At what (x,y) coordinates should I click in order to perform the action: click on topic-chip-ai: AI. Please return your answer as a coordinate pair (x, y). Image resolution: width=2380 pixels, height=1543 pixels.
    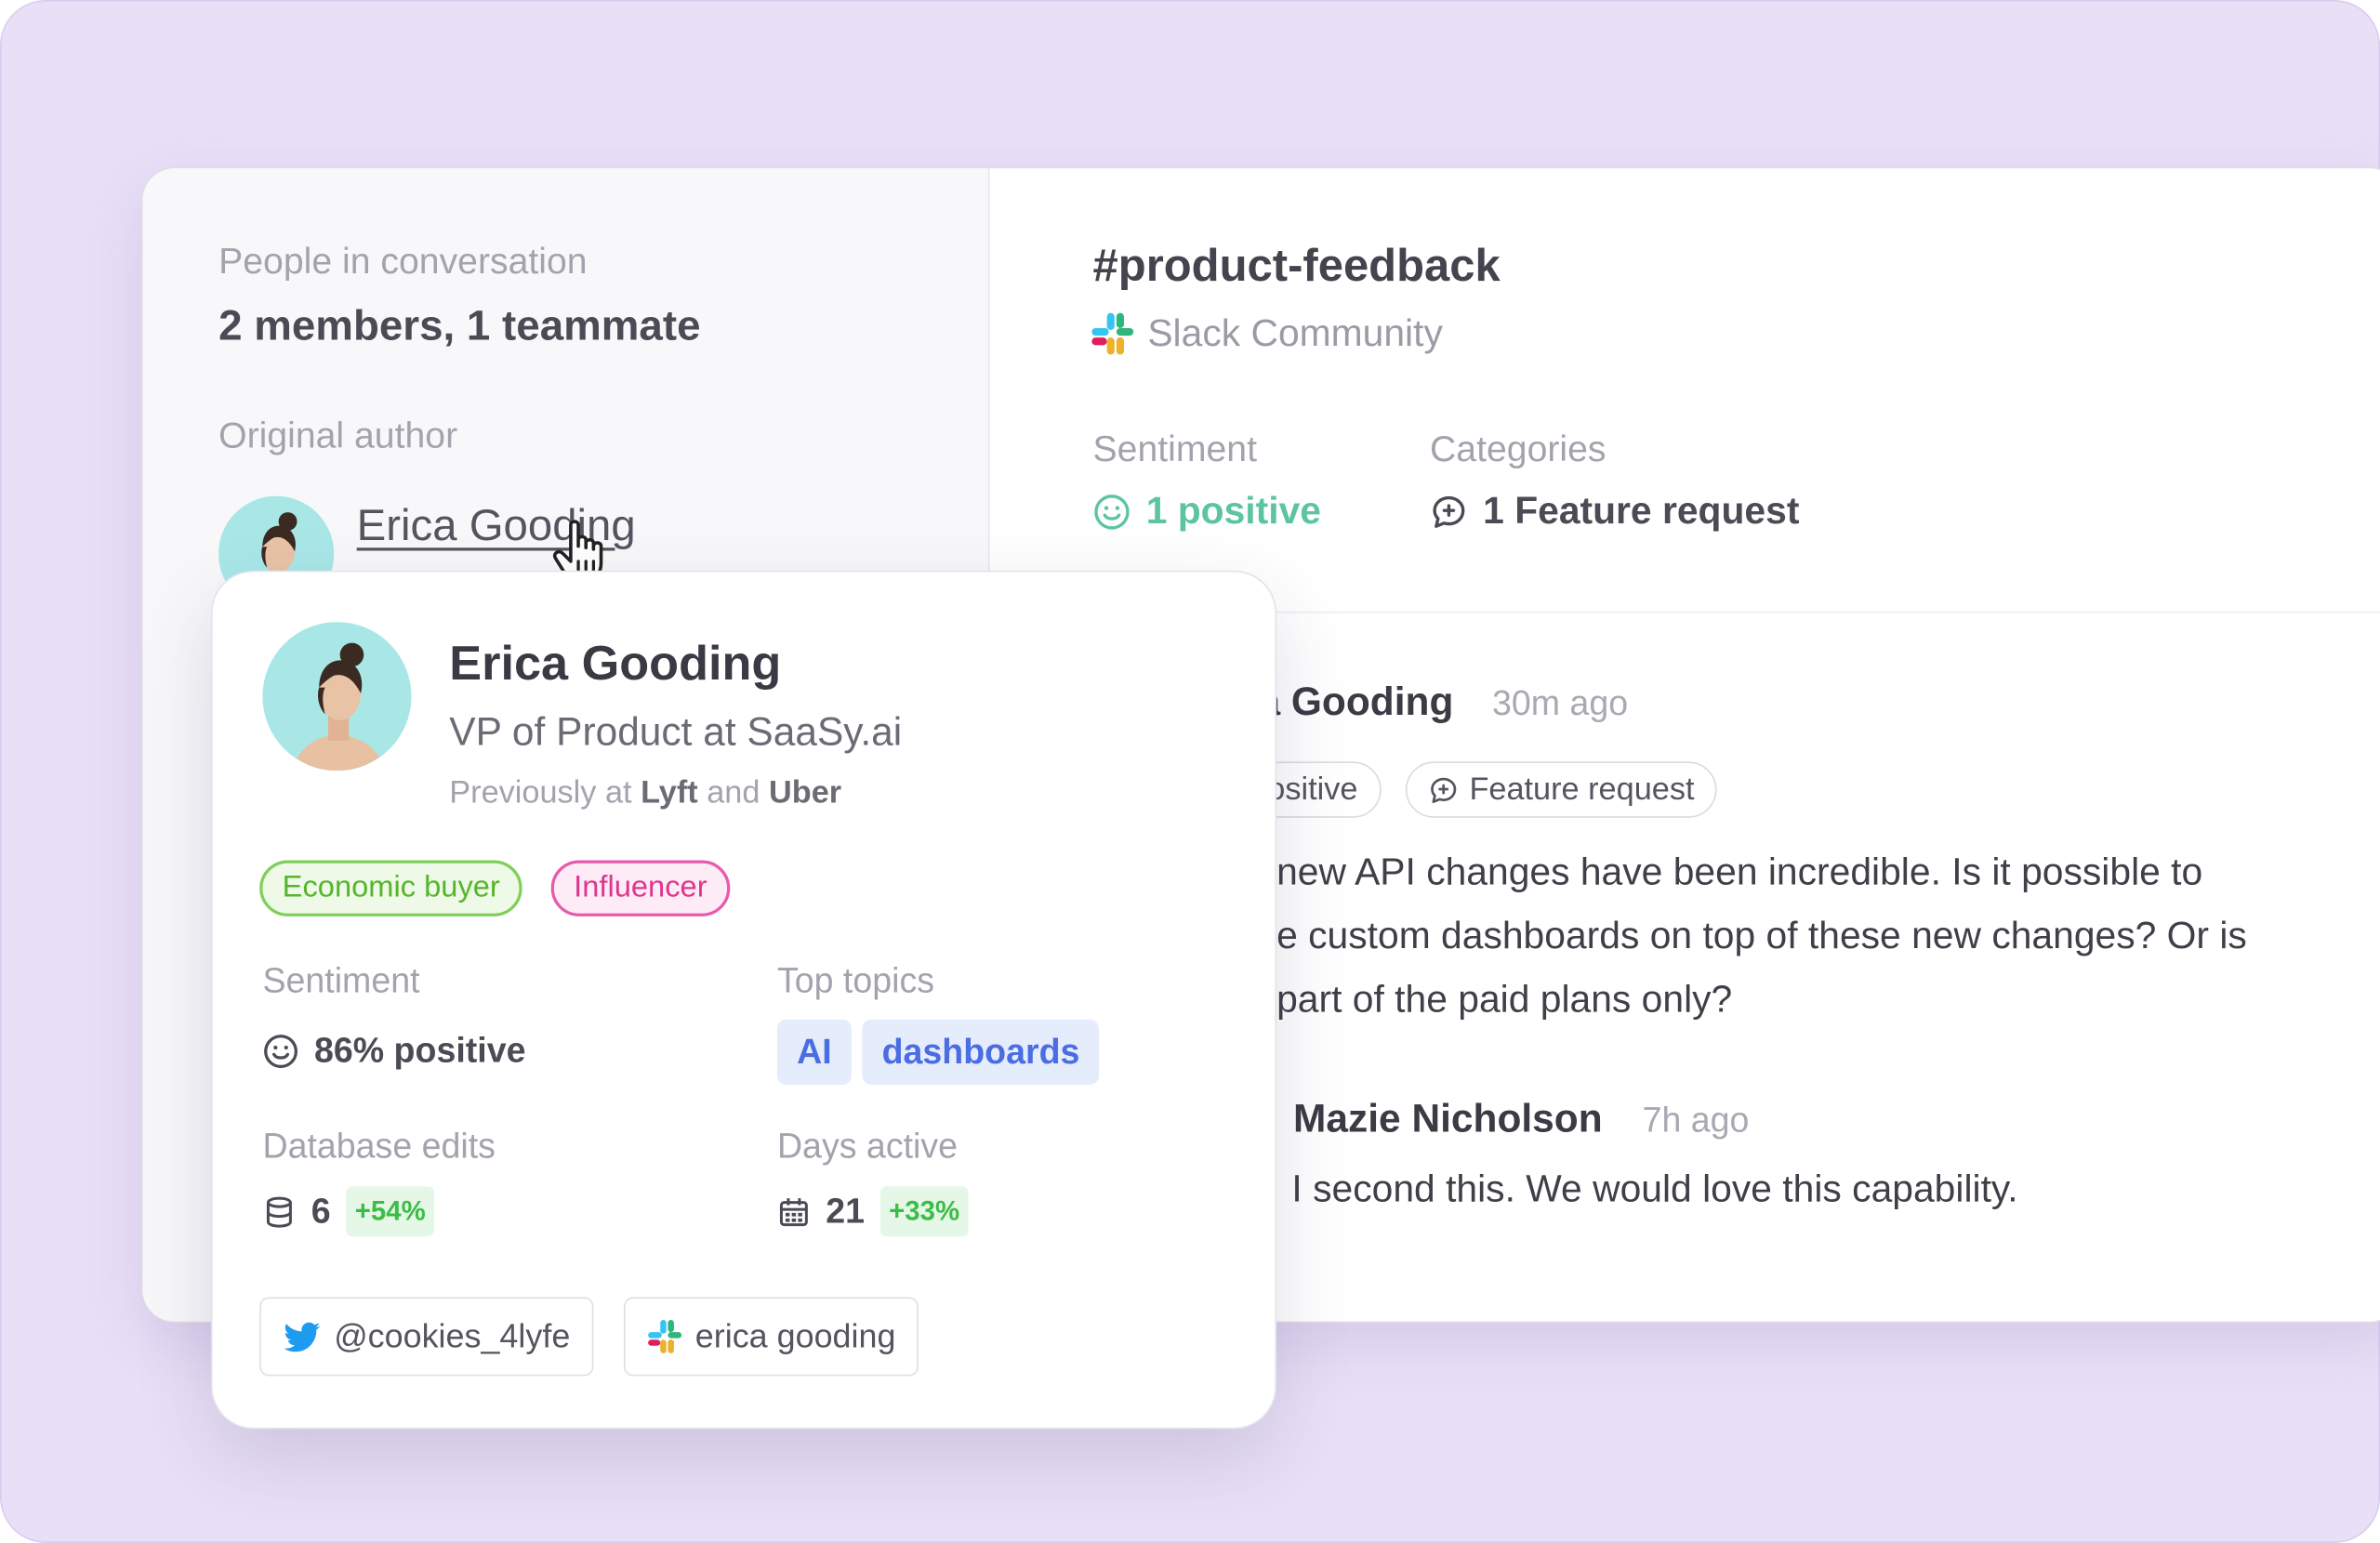
    Looking at the image, I should click on (814, 1052).